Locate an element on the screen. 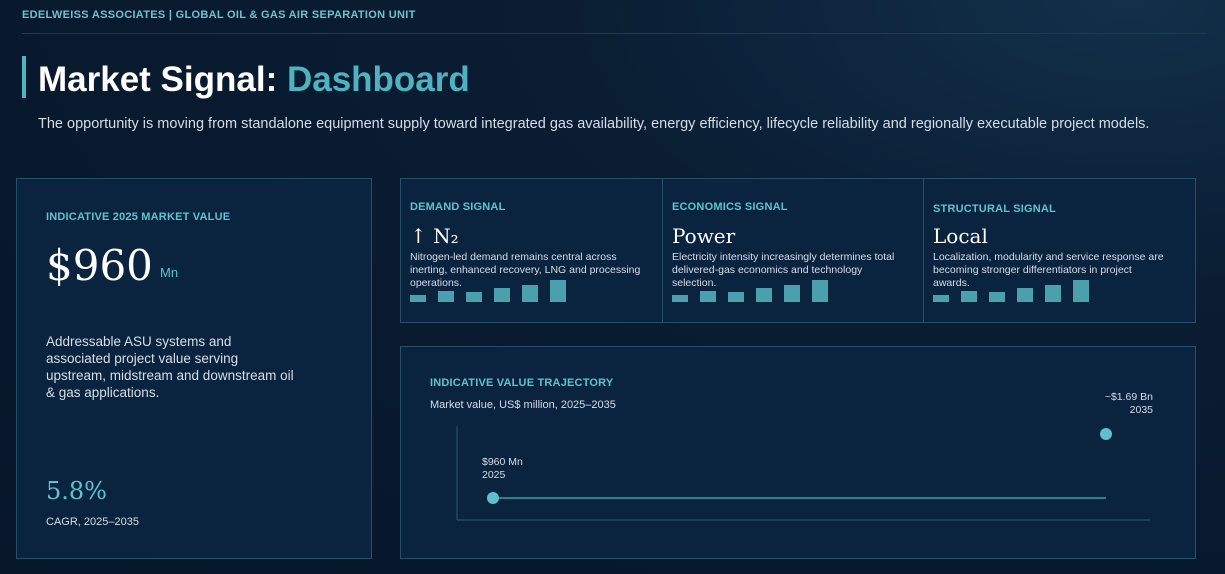  trajectory-chart: $960 Mn 2025 ~$1.69 Bn 2035 is located at coordinates (805, 456).